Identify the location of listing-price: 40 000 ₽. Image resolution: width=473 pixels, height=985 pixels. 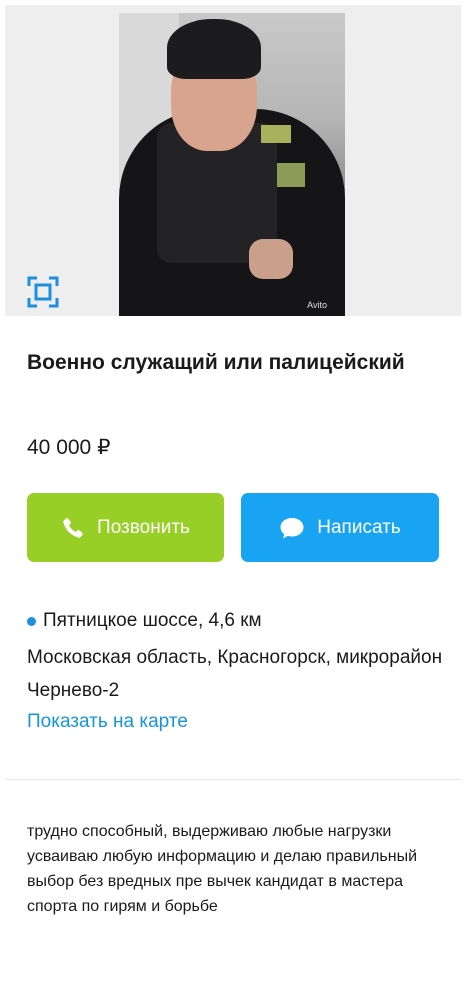
(69, 447).